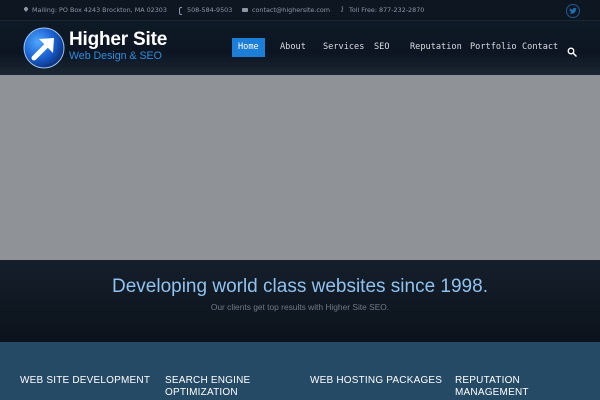 Image resolution: width=600 pixels, height=400 pixels. What do you see at coordinates (342, 9) in the screenshot?
I see `info-icon` at bounding box center [342, 9].